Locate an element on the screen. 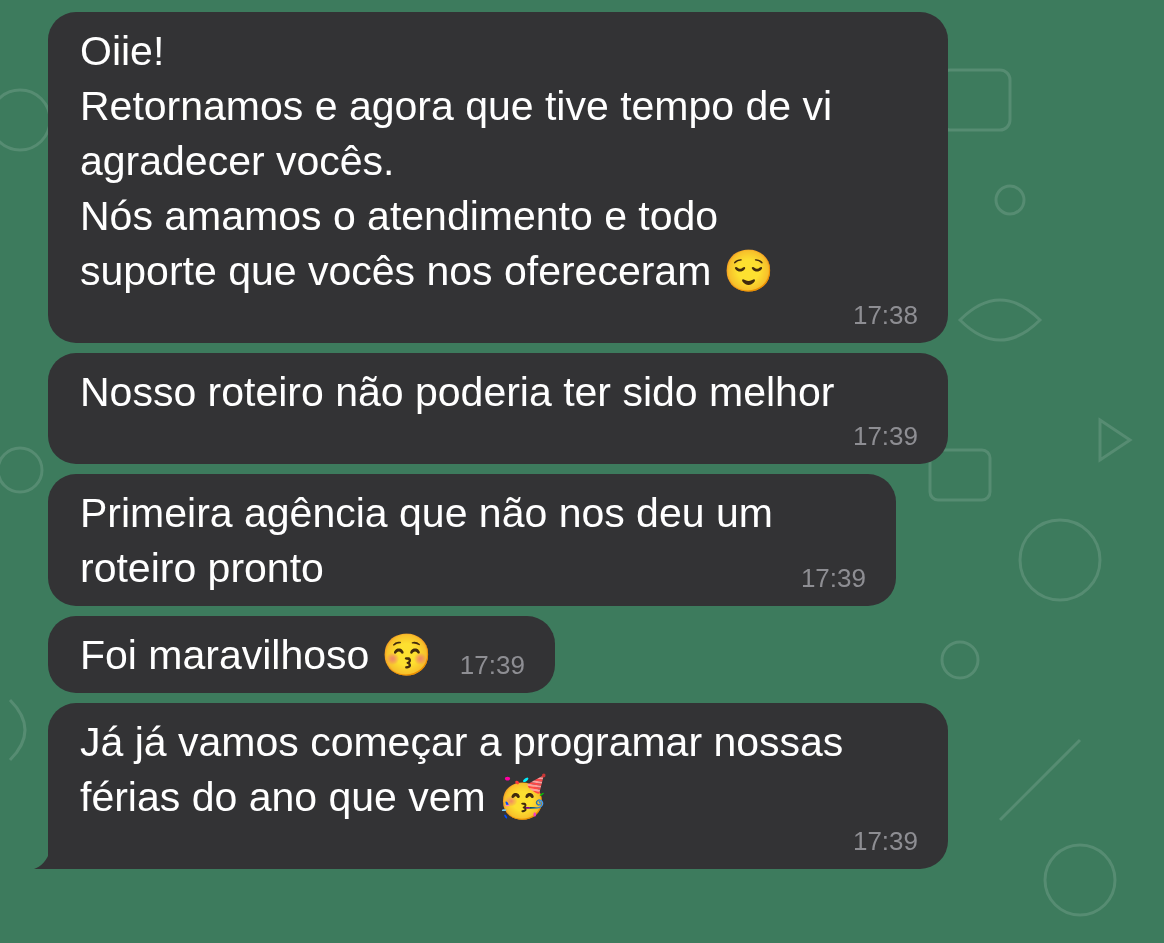 This screenshot has width=1164, height=943. message-text: Foi maravilhoso 😚 is located at coordinates (256, 655).